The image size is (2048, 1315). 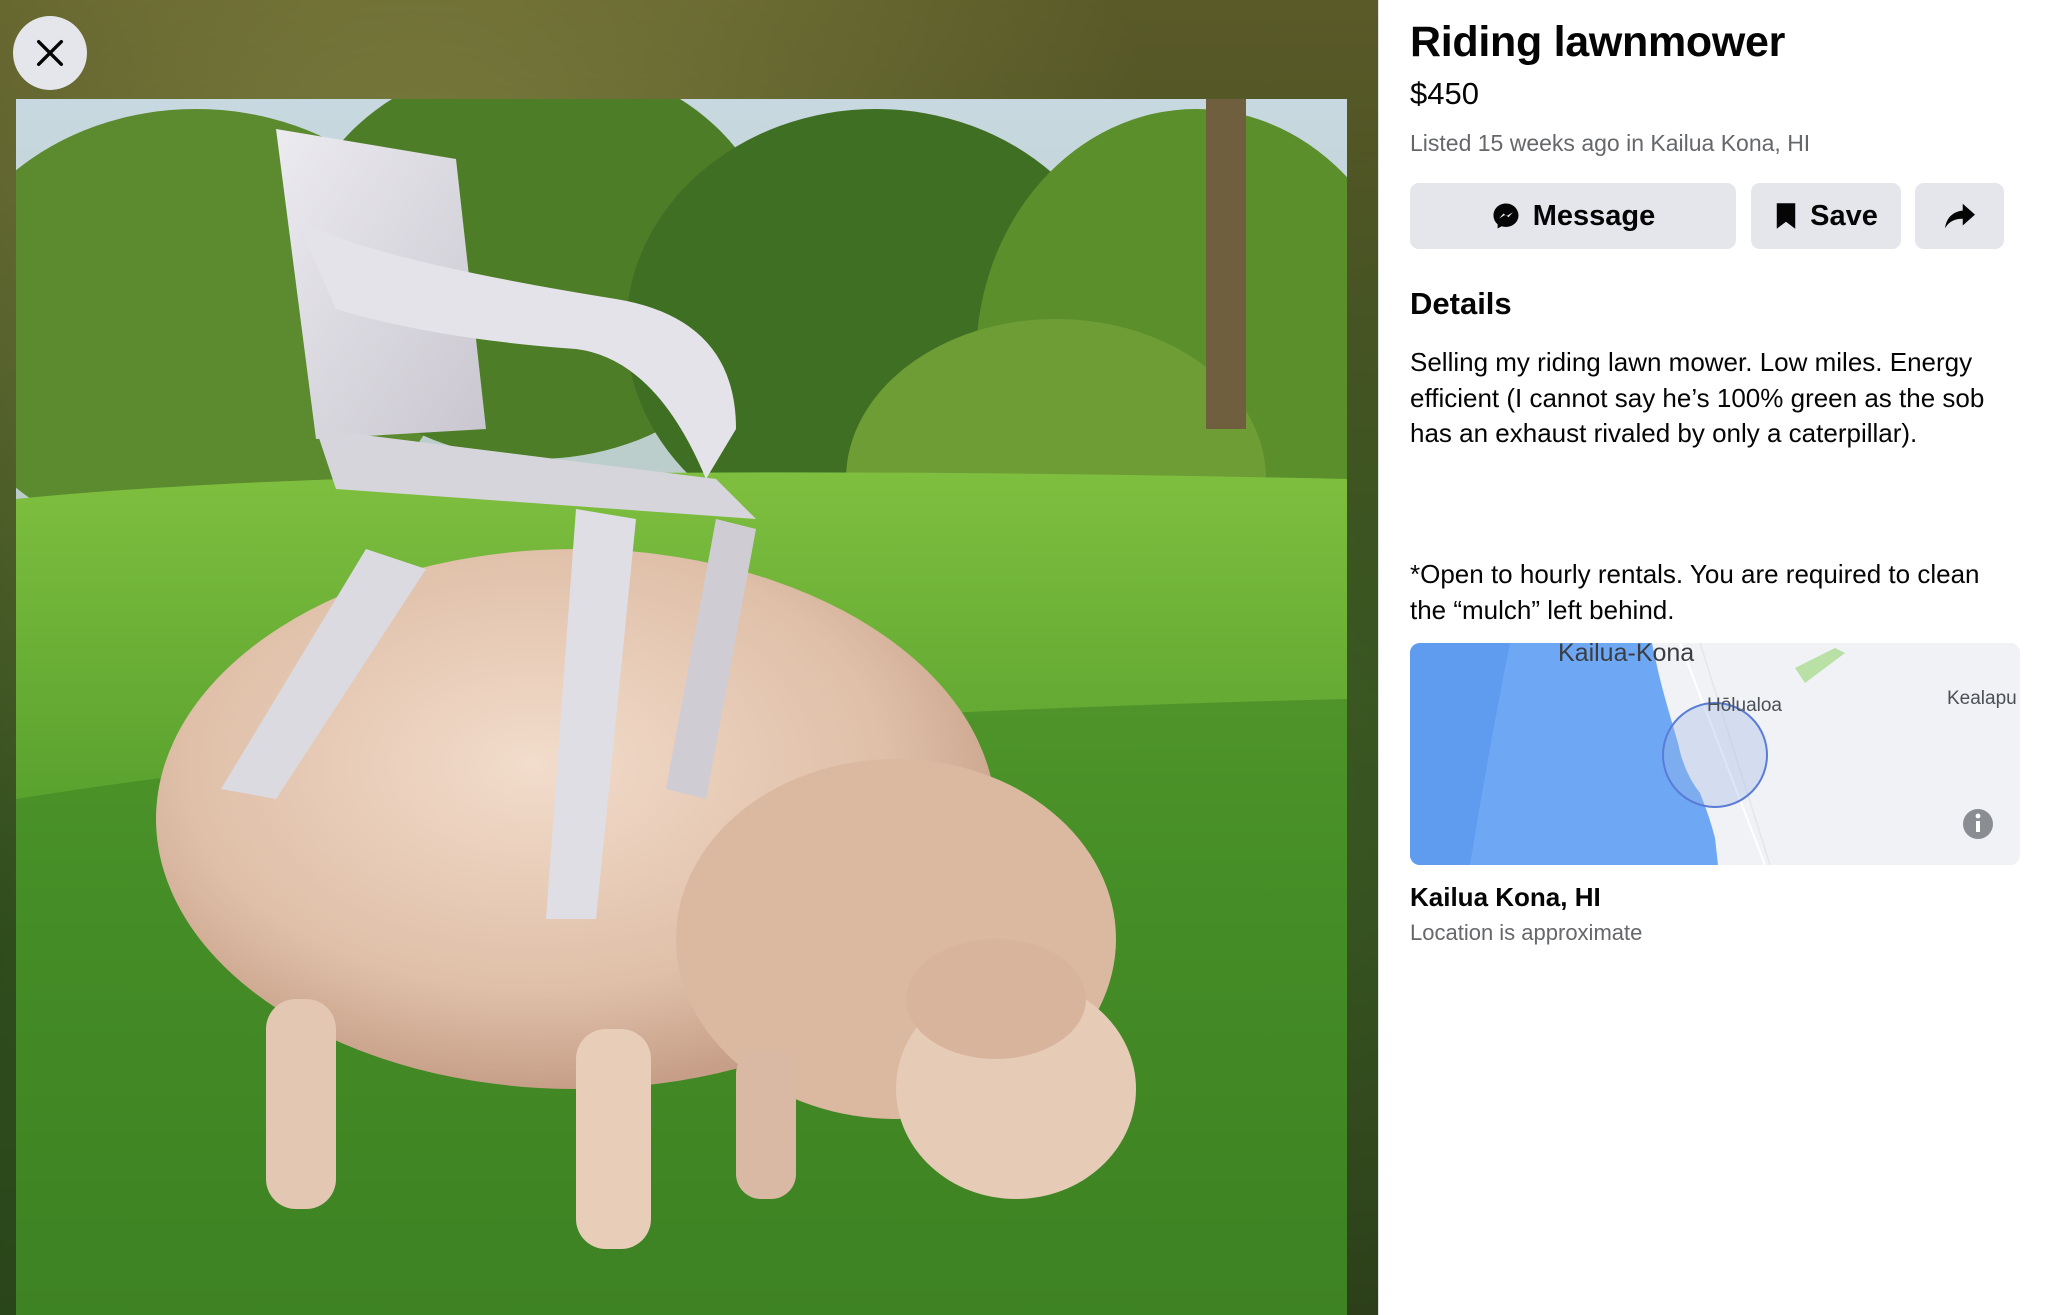 I want to click on listing-price: $450, so click(x=1444, y=93).